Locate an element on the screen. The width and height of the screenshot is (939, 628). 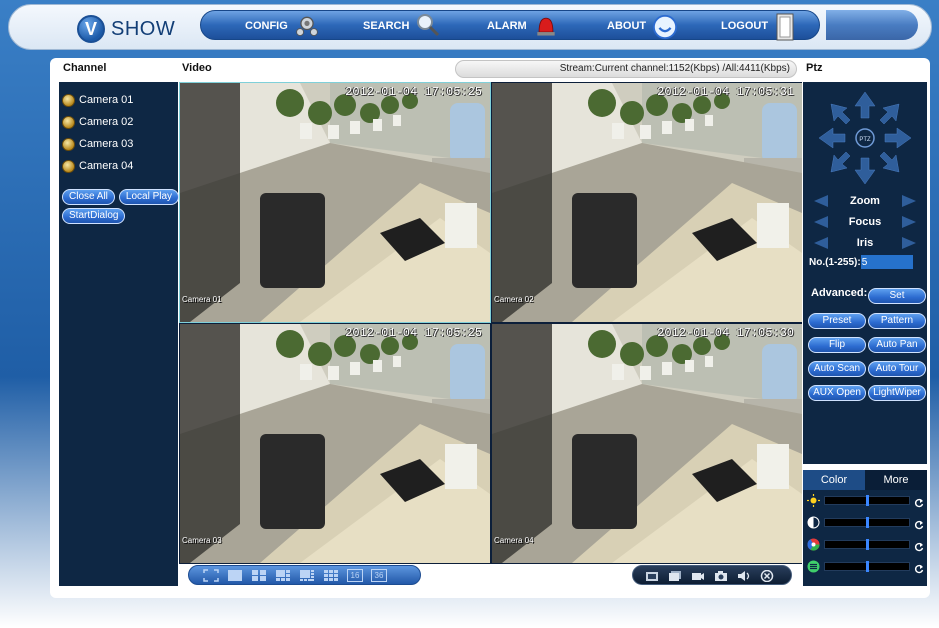
saturation-slider is located at coordinates (867, 544).